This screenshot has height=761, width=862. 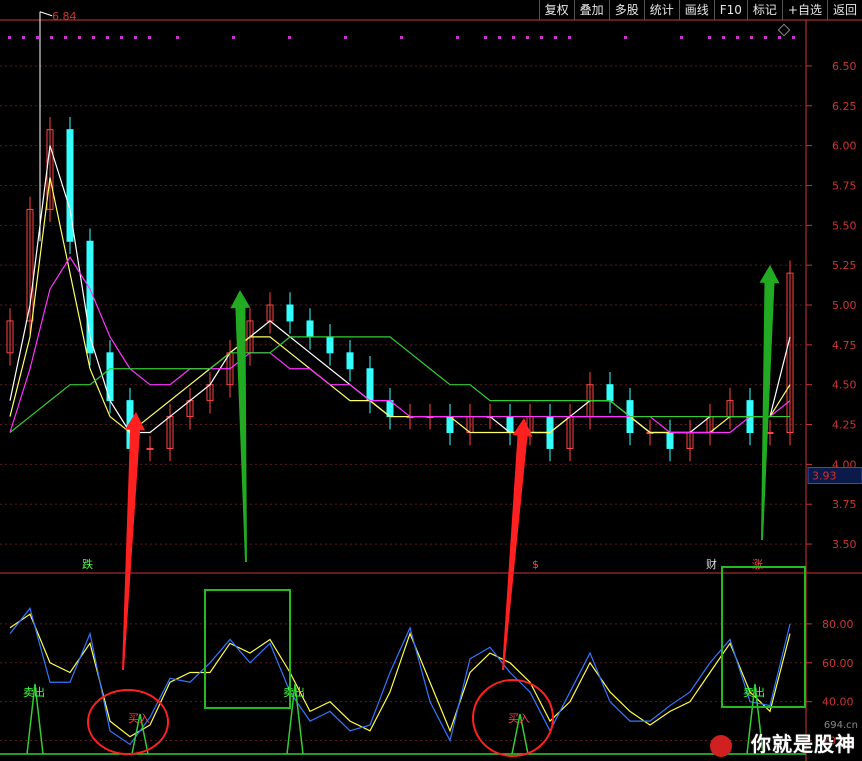 I want to click on high-pointer, so click(x=46, y=14).